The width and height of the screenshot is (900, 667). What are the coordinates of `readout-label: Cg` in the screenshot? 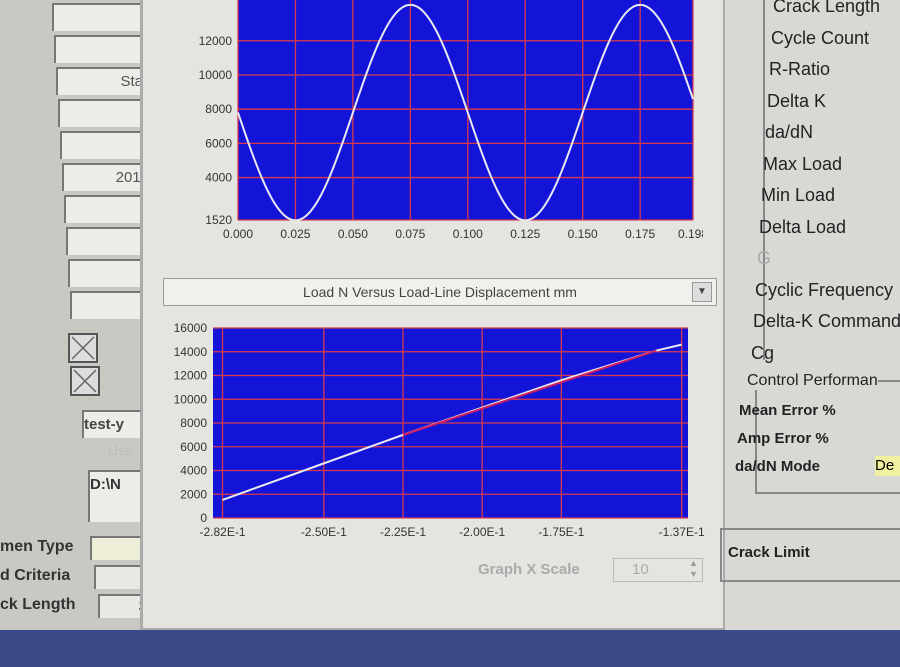 It's located at (763, 352).